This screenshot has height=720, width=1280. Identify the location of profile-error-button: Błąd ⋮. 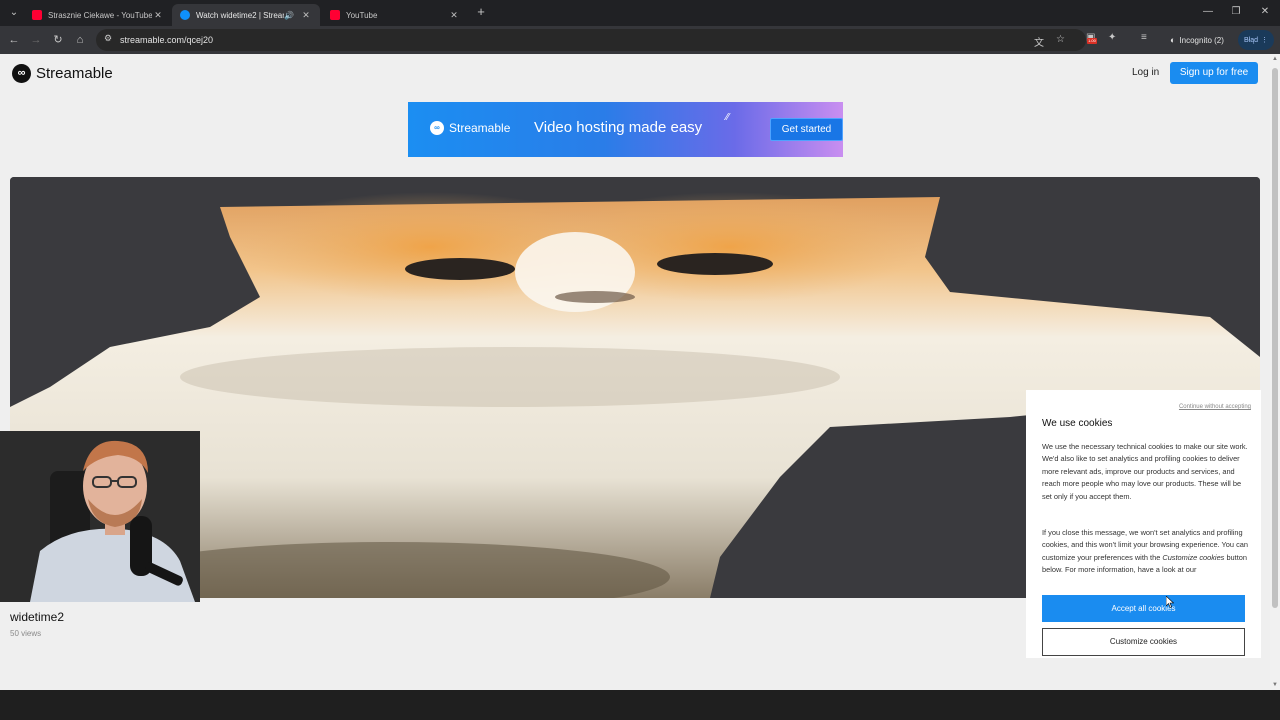
(1256, 40).